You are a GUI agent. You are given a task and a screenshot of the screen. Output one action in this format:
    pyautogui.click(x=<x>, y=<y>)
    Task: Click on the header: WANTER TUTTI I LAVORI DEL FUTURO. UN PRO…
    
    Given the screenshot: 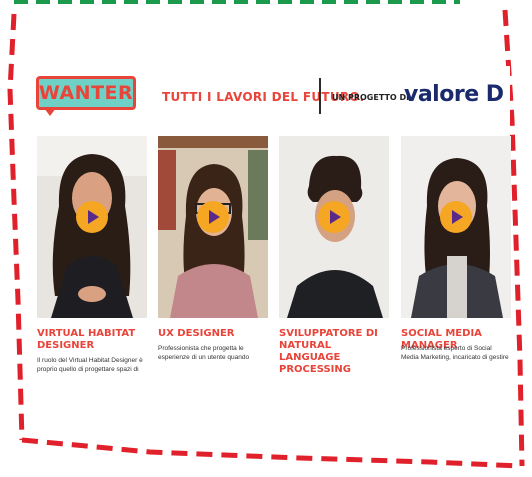 What is the action you would take?
    pyautogui.click(x=270, y=96)
    